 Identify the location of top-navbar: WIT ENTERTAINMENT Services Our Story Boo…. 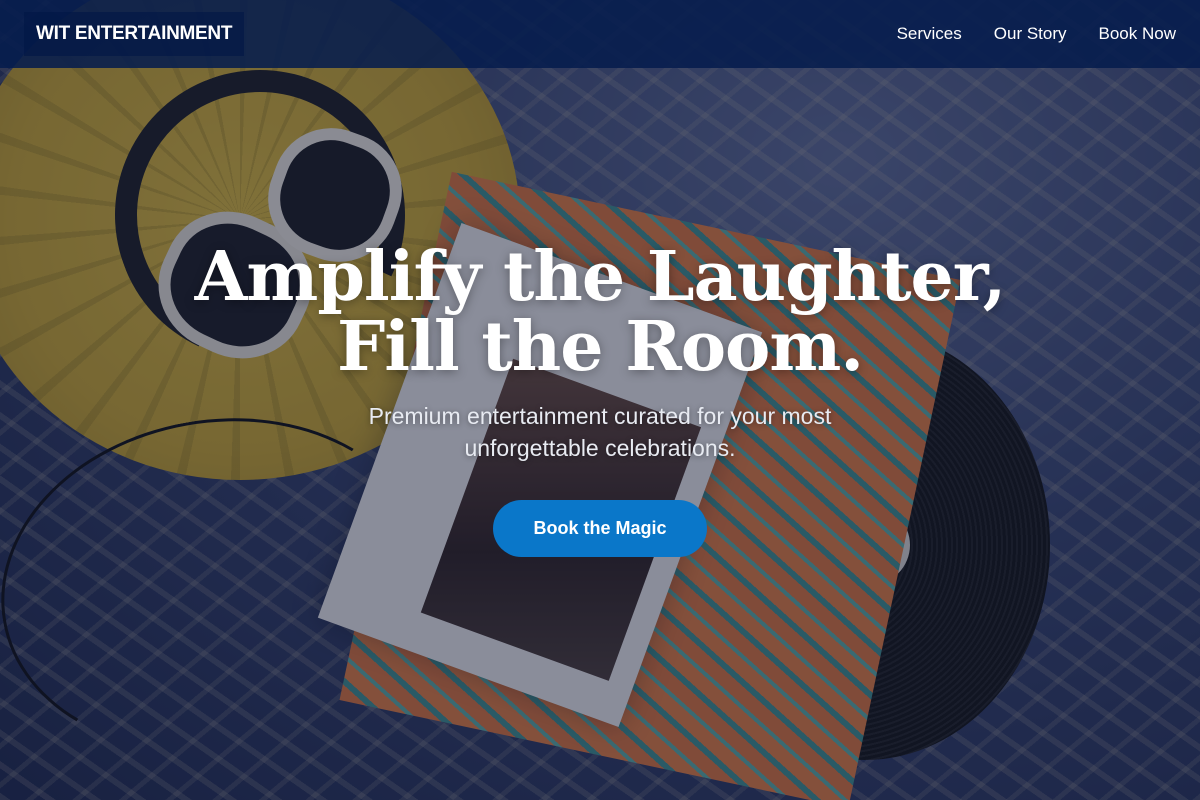
(600, 34).